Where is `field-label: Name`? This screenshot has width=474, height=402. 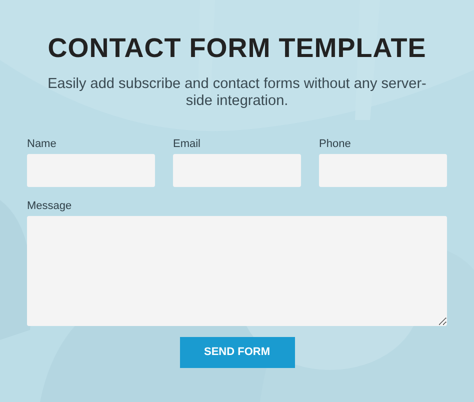
field-label: Name is located at coordinates (41, 144).